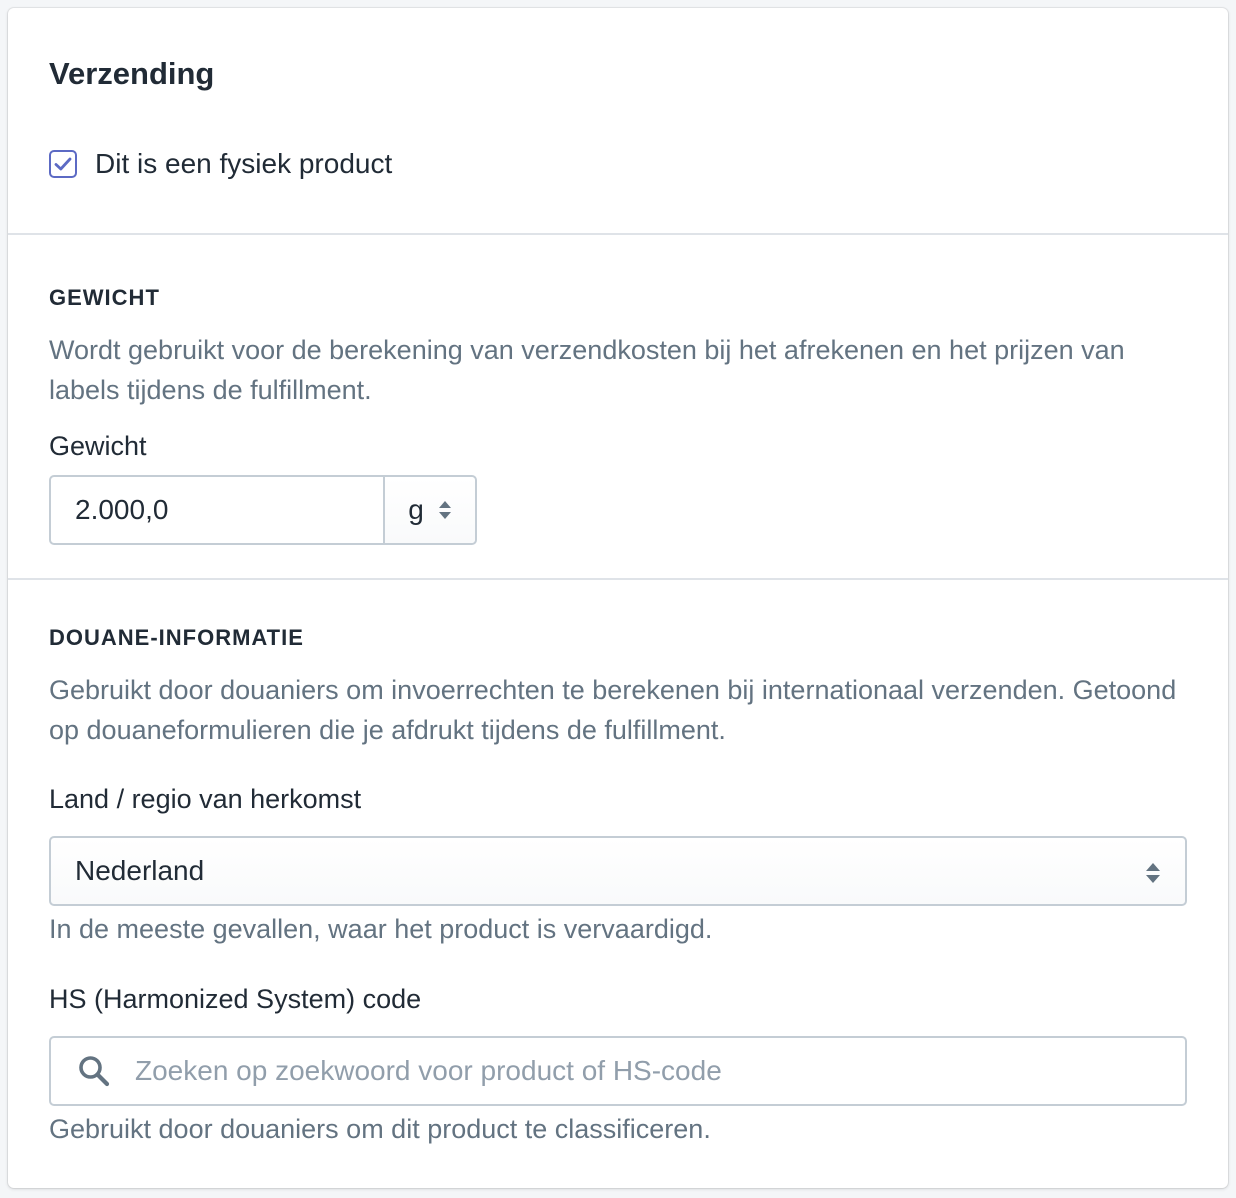  What do you see at coordinates (235, 999) in the screenshot?
I see `hs-code-field-label: HS (Harmonized System) code` at bounding box center [235, 999].